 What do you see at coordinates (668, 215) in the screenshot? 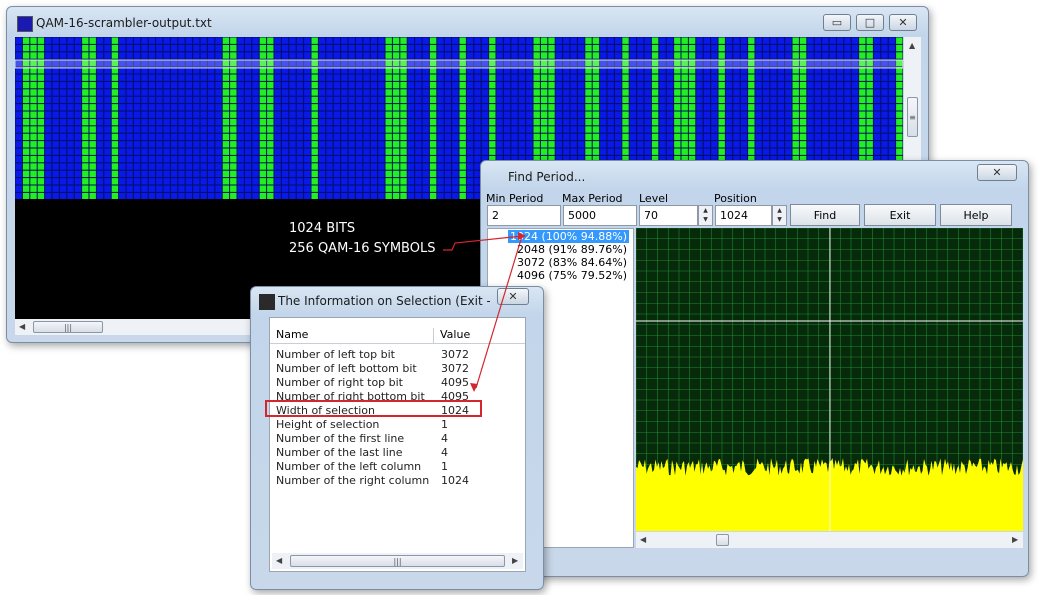
I see `level-input: 70` at bounding box center [668, 215].